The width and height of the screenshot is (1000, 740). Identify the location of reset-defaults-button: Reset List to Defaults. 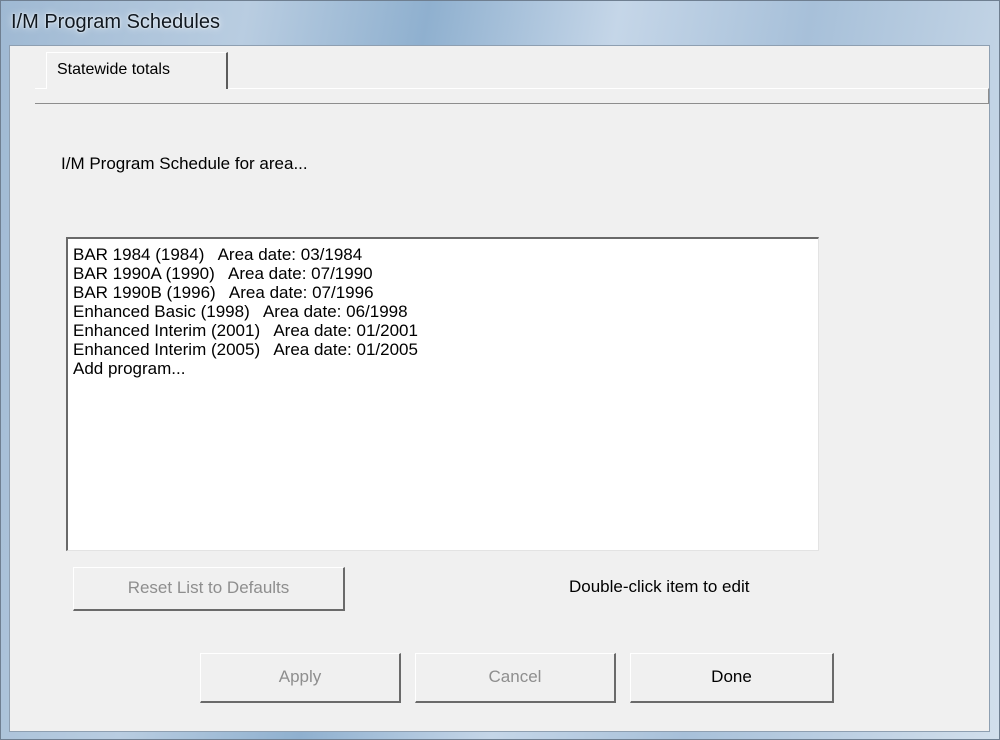
(209, 589).